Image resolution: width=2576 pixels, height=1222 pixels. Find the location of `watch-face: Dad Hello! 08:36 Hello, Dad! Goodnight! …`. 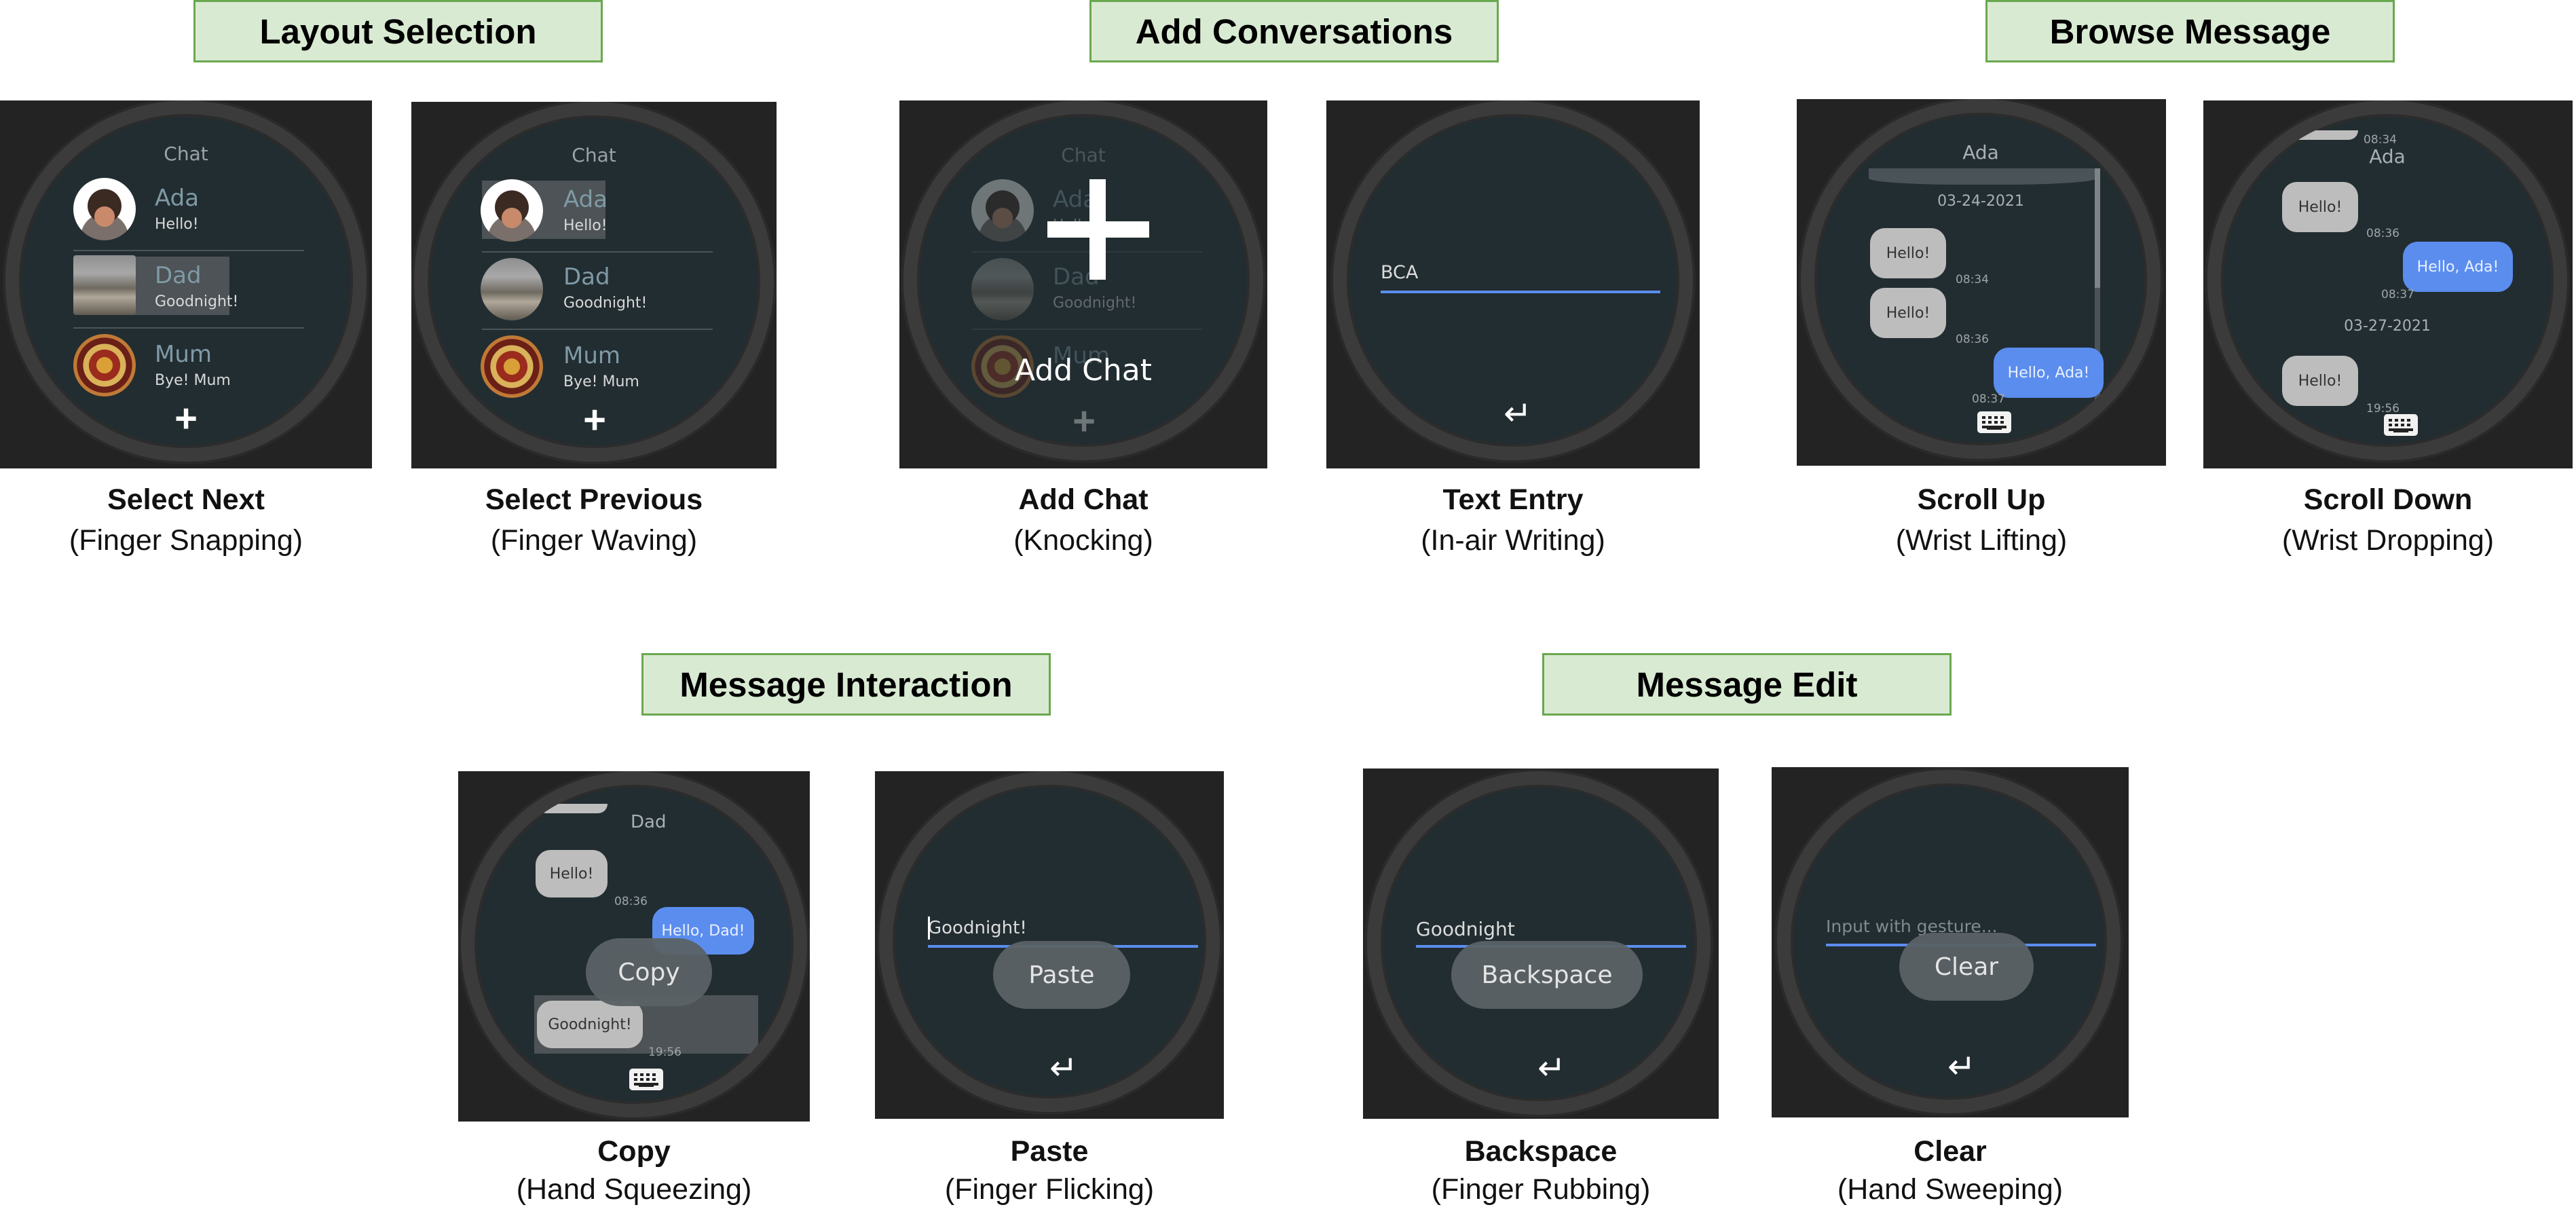

watch-face: Dad Hello! 08:36 Hello, Dad! Goodnight! … is located at coordinates (634, 944).